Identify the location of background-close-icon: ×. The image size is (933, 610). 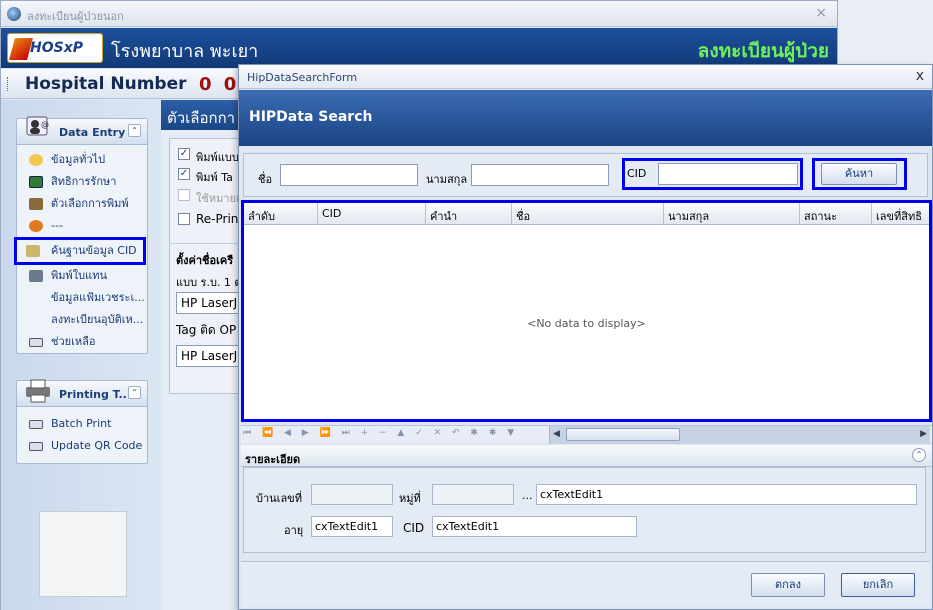
(821, 13).